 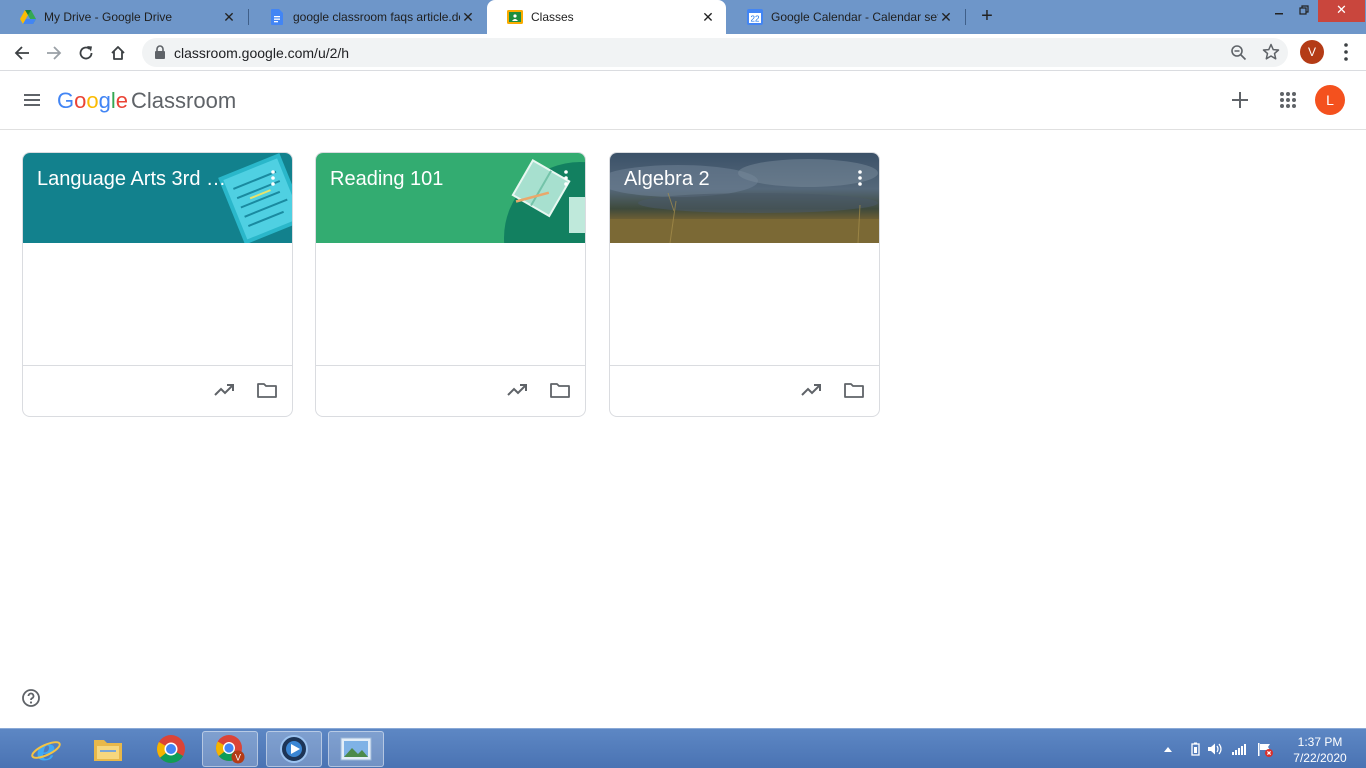 I want to click on back-button, so click(x=22, y=53).